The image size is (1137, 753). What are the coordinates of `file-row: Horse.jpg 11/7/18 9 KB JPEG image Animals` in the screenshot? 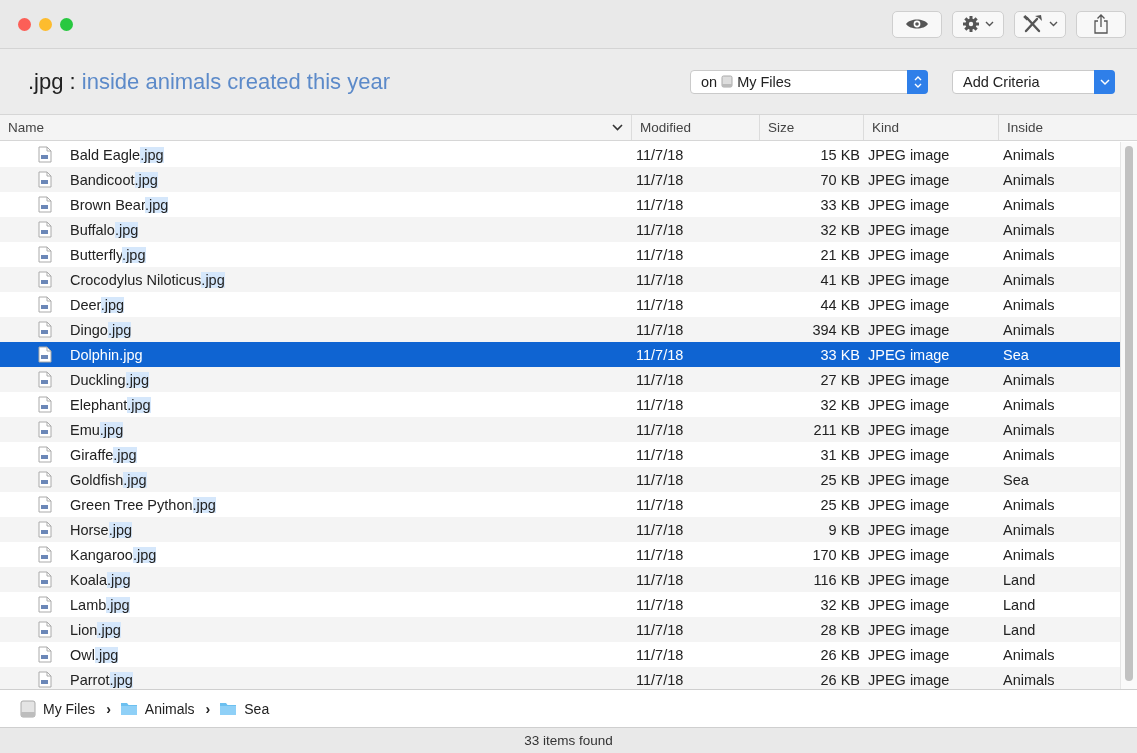 It's located at (560, 529).